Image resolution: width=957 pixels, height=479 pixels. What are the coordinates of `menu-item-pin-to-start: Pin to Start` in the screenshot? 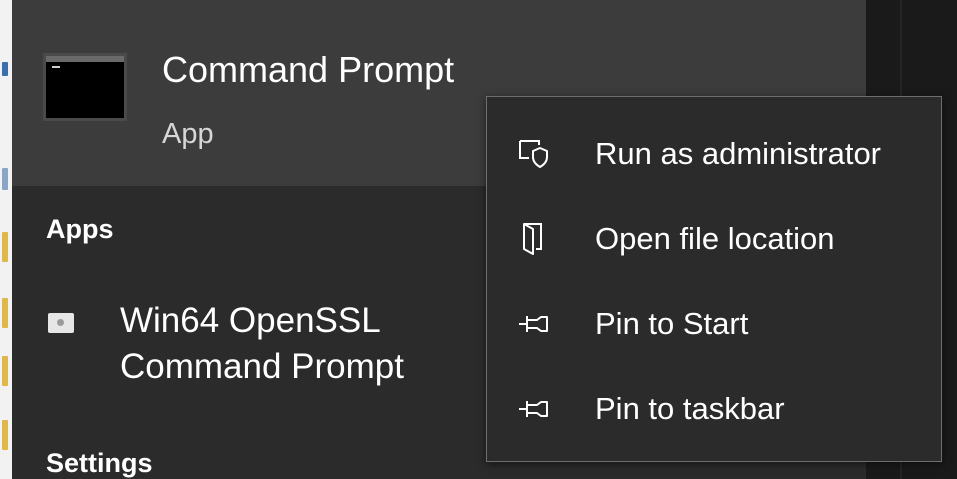 It's located at (714, 324).